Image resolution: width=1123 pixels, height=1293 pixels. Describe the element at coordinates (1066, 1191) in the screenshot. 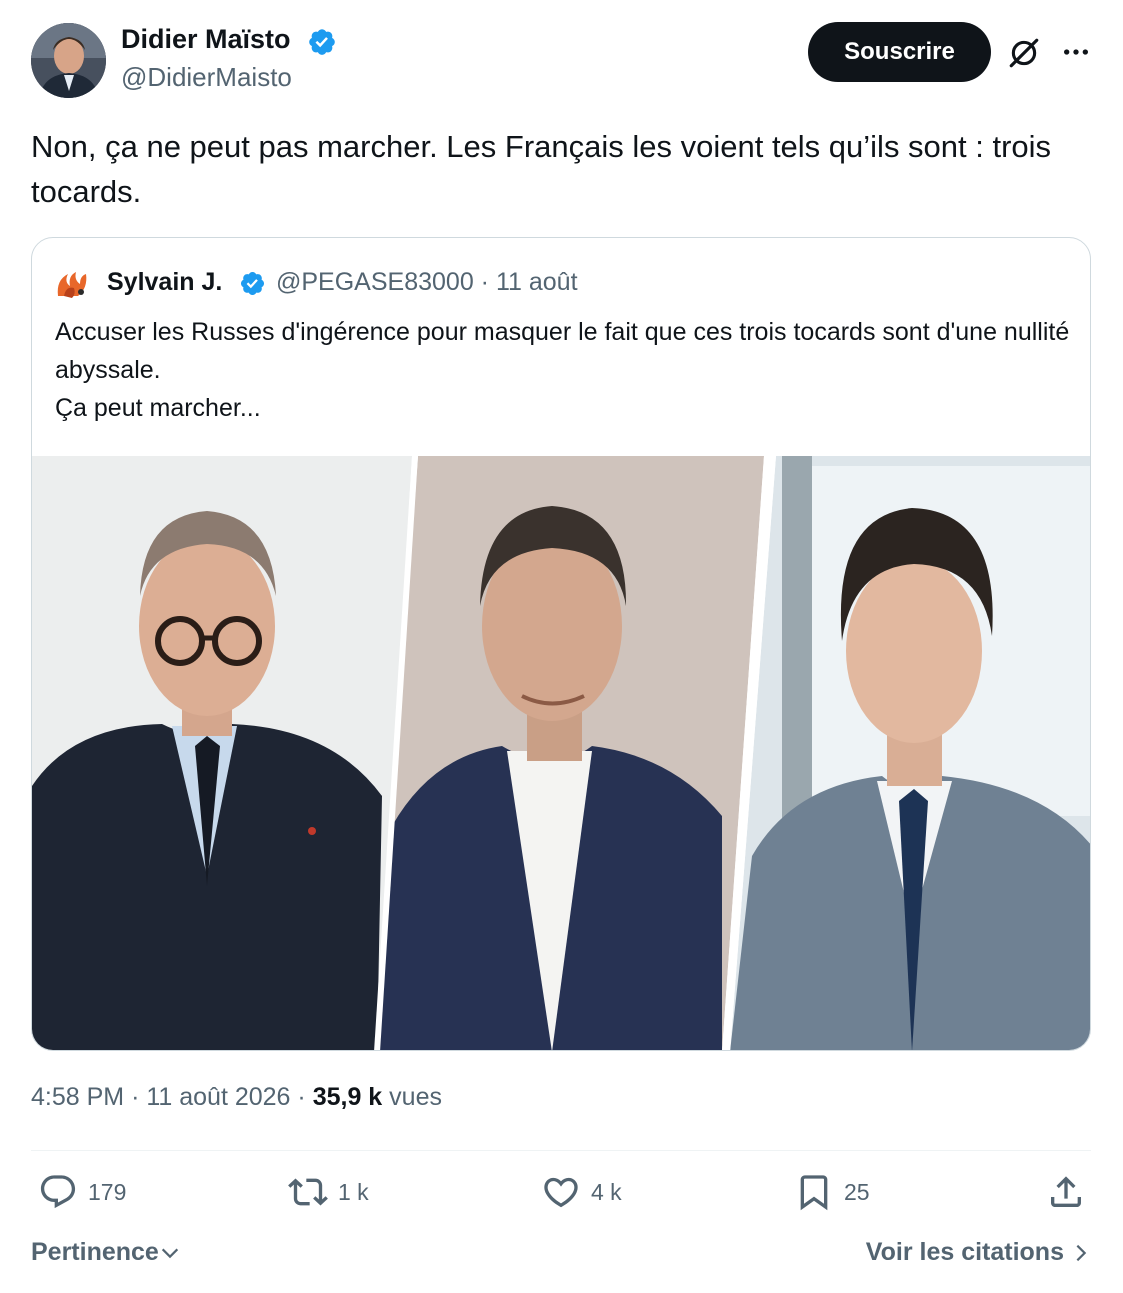

I see `share-icon` at that location.